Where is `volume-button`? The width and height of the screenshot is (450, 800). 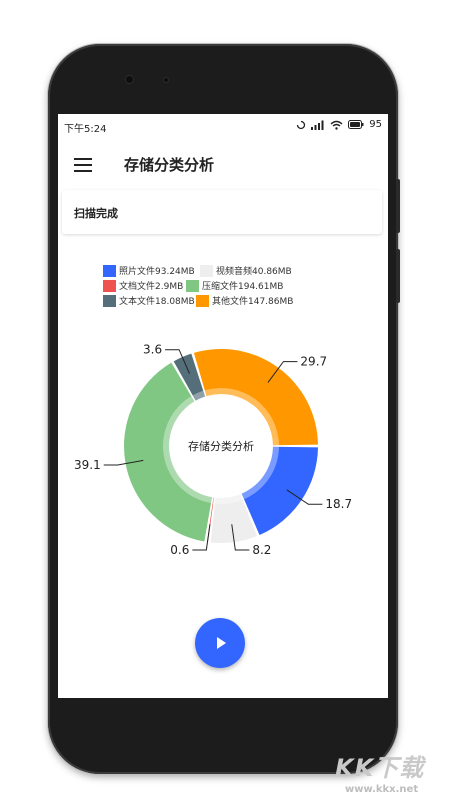
volume-button is located at coordinates (398, 206).